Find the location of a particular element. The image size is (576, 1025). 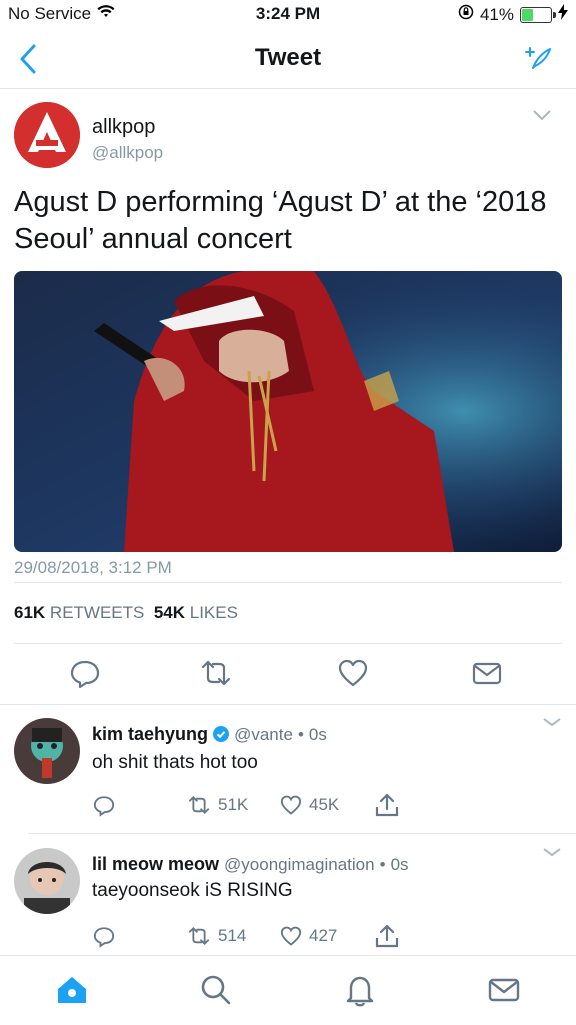

tweet-timestamp: 29/08/2018, 3:12 PM is located at coordinates (93, 567).